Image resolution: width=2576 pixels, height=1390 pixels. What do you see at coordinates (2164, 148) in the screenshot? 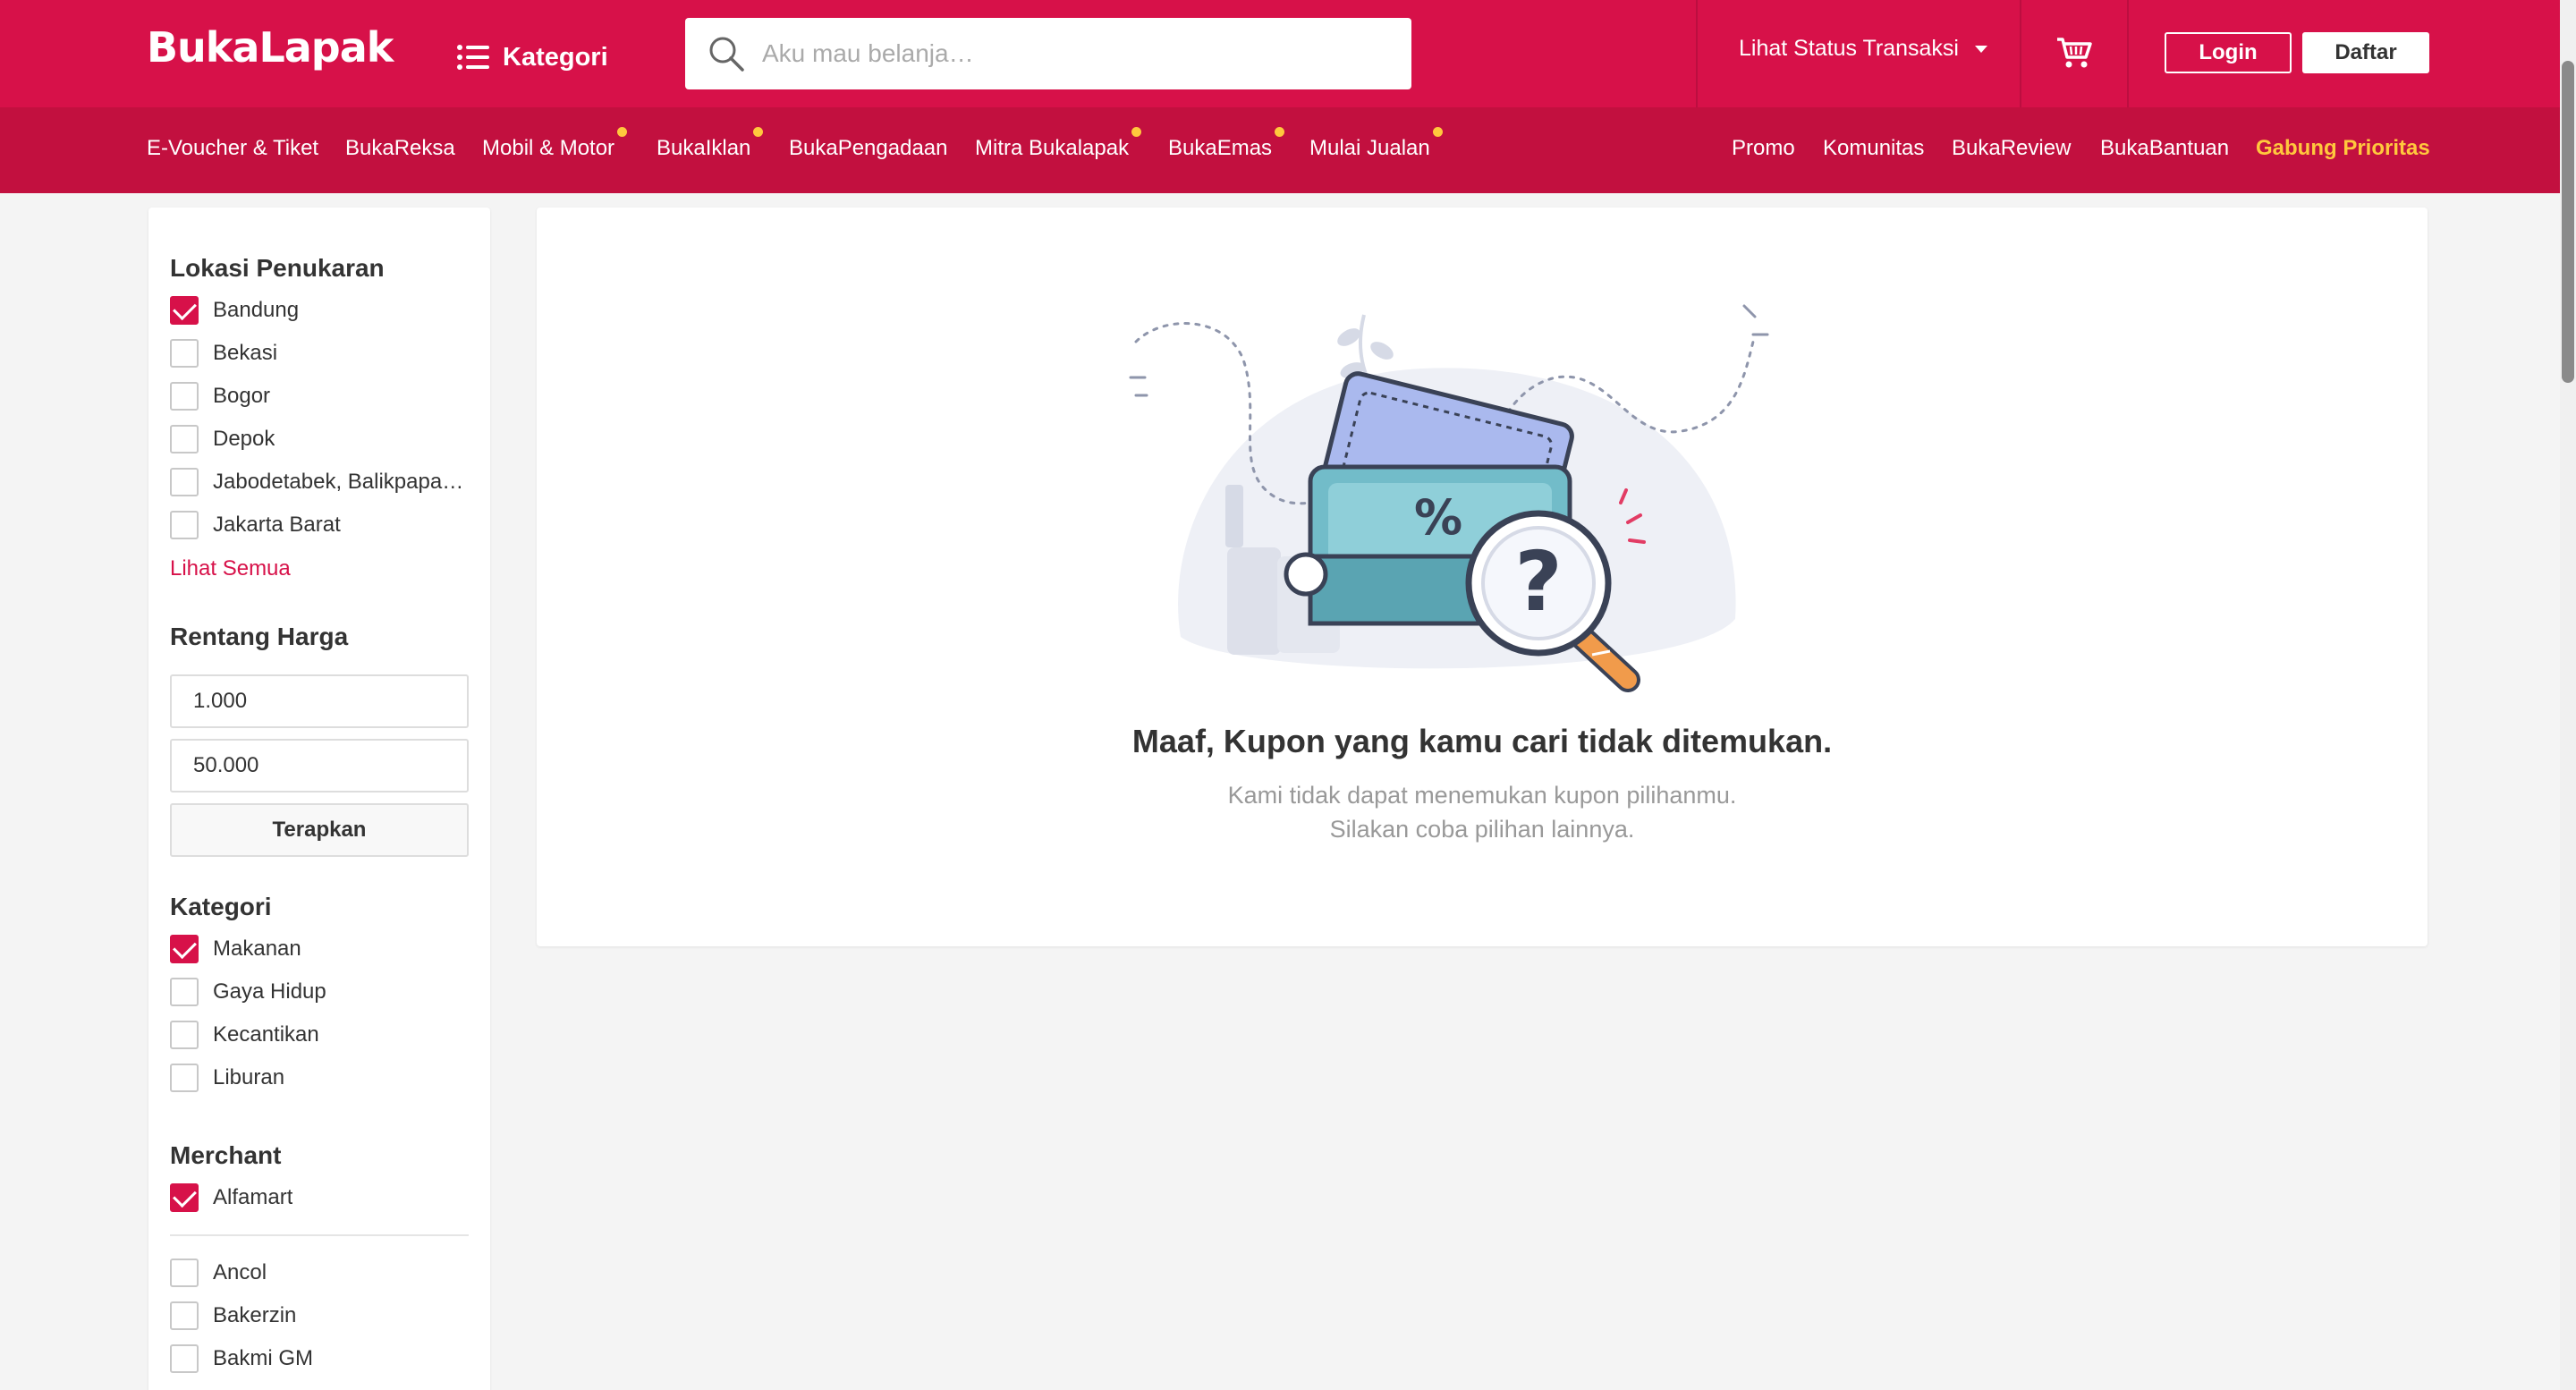
I see `nav-bukabantuan: BukaBantuan` at bounding box center [2164, 148].